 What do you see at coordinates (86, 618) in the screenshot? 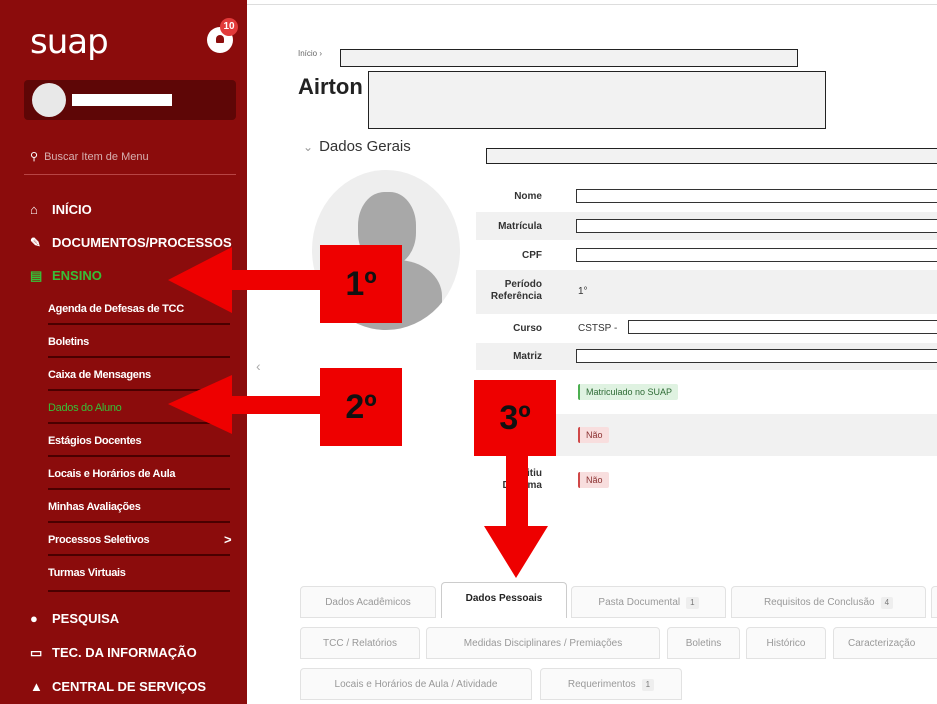
I see `nav-pesquisa-label: PESQUISA` at bounding box center [86, 618].